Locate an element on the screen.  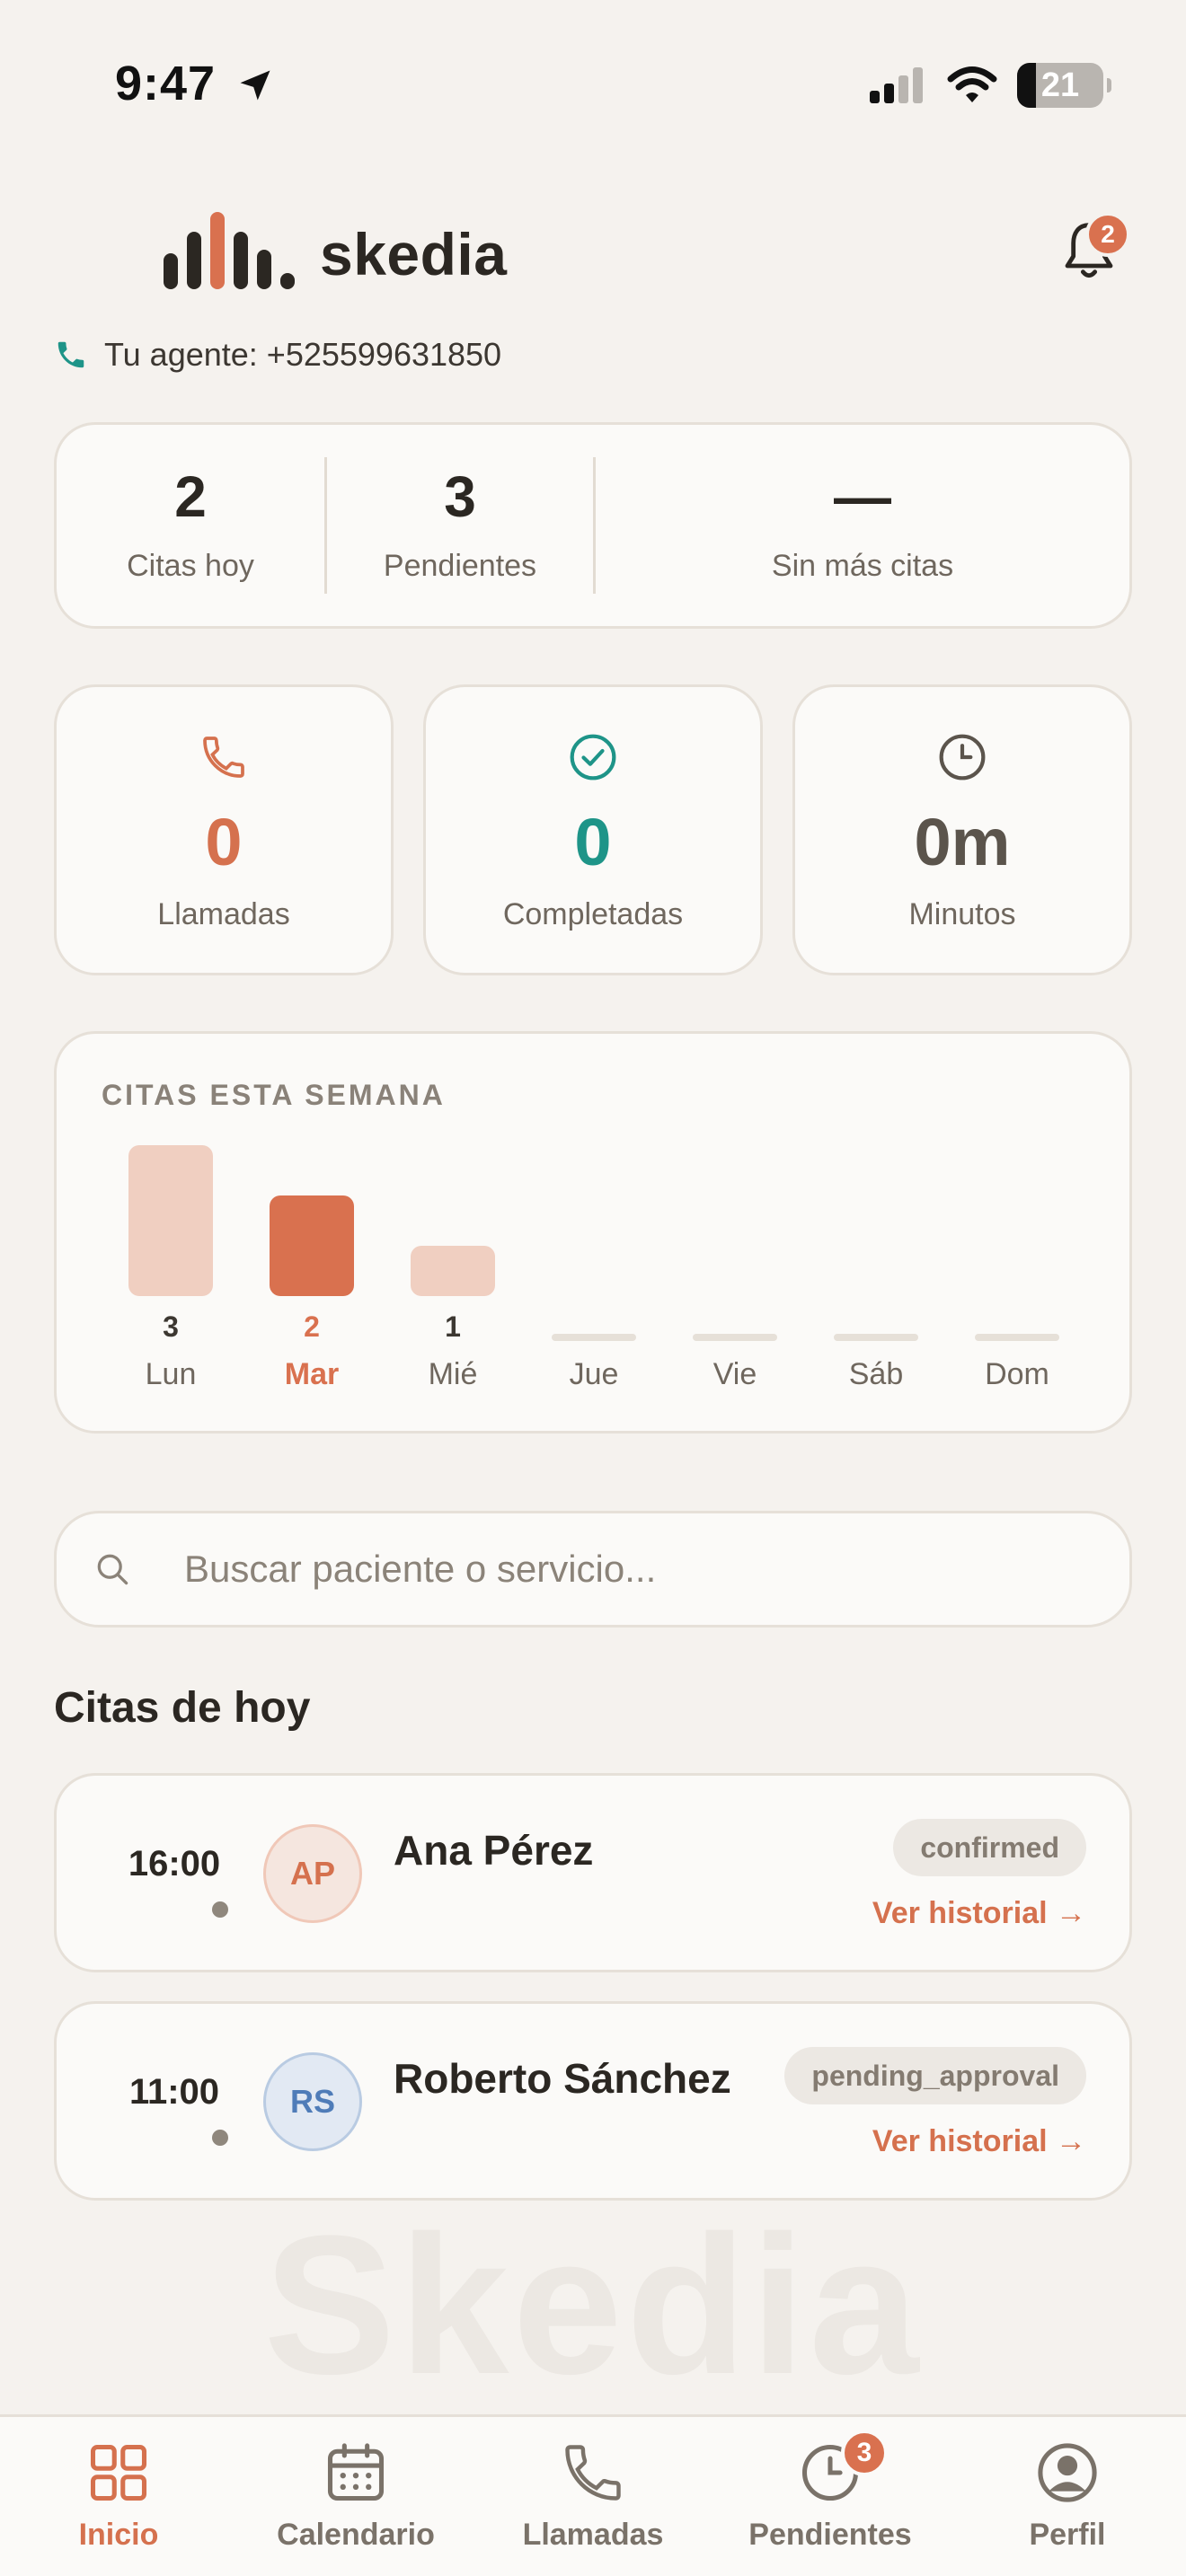
status-indicators: 21 is located at coordinates (989, 85).